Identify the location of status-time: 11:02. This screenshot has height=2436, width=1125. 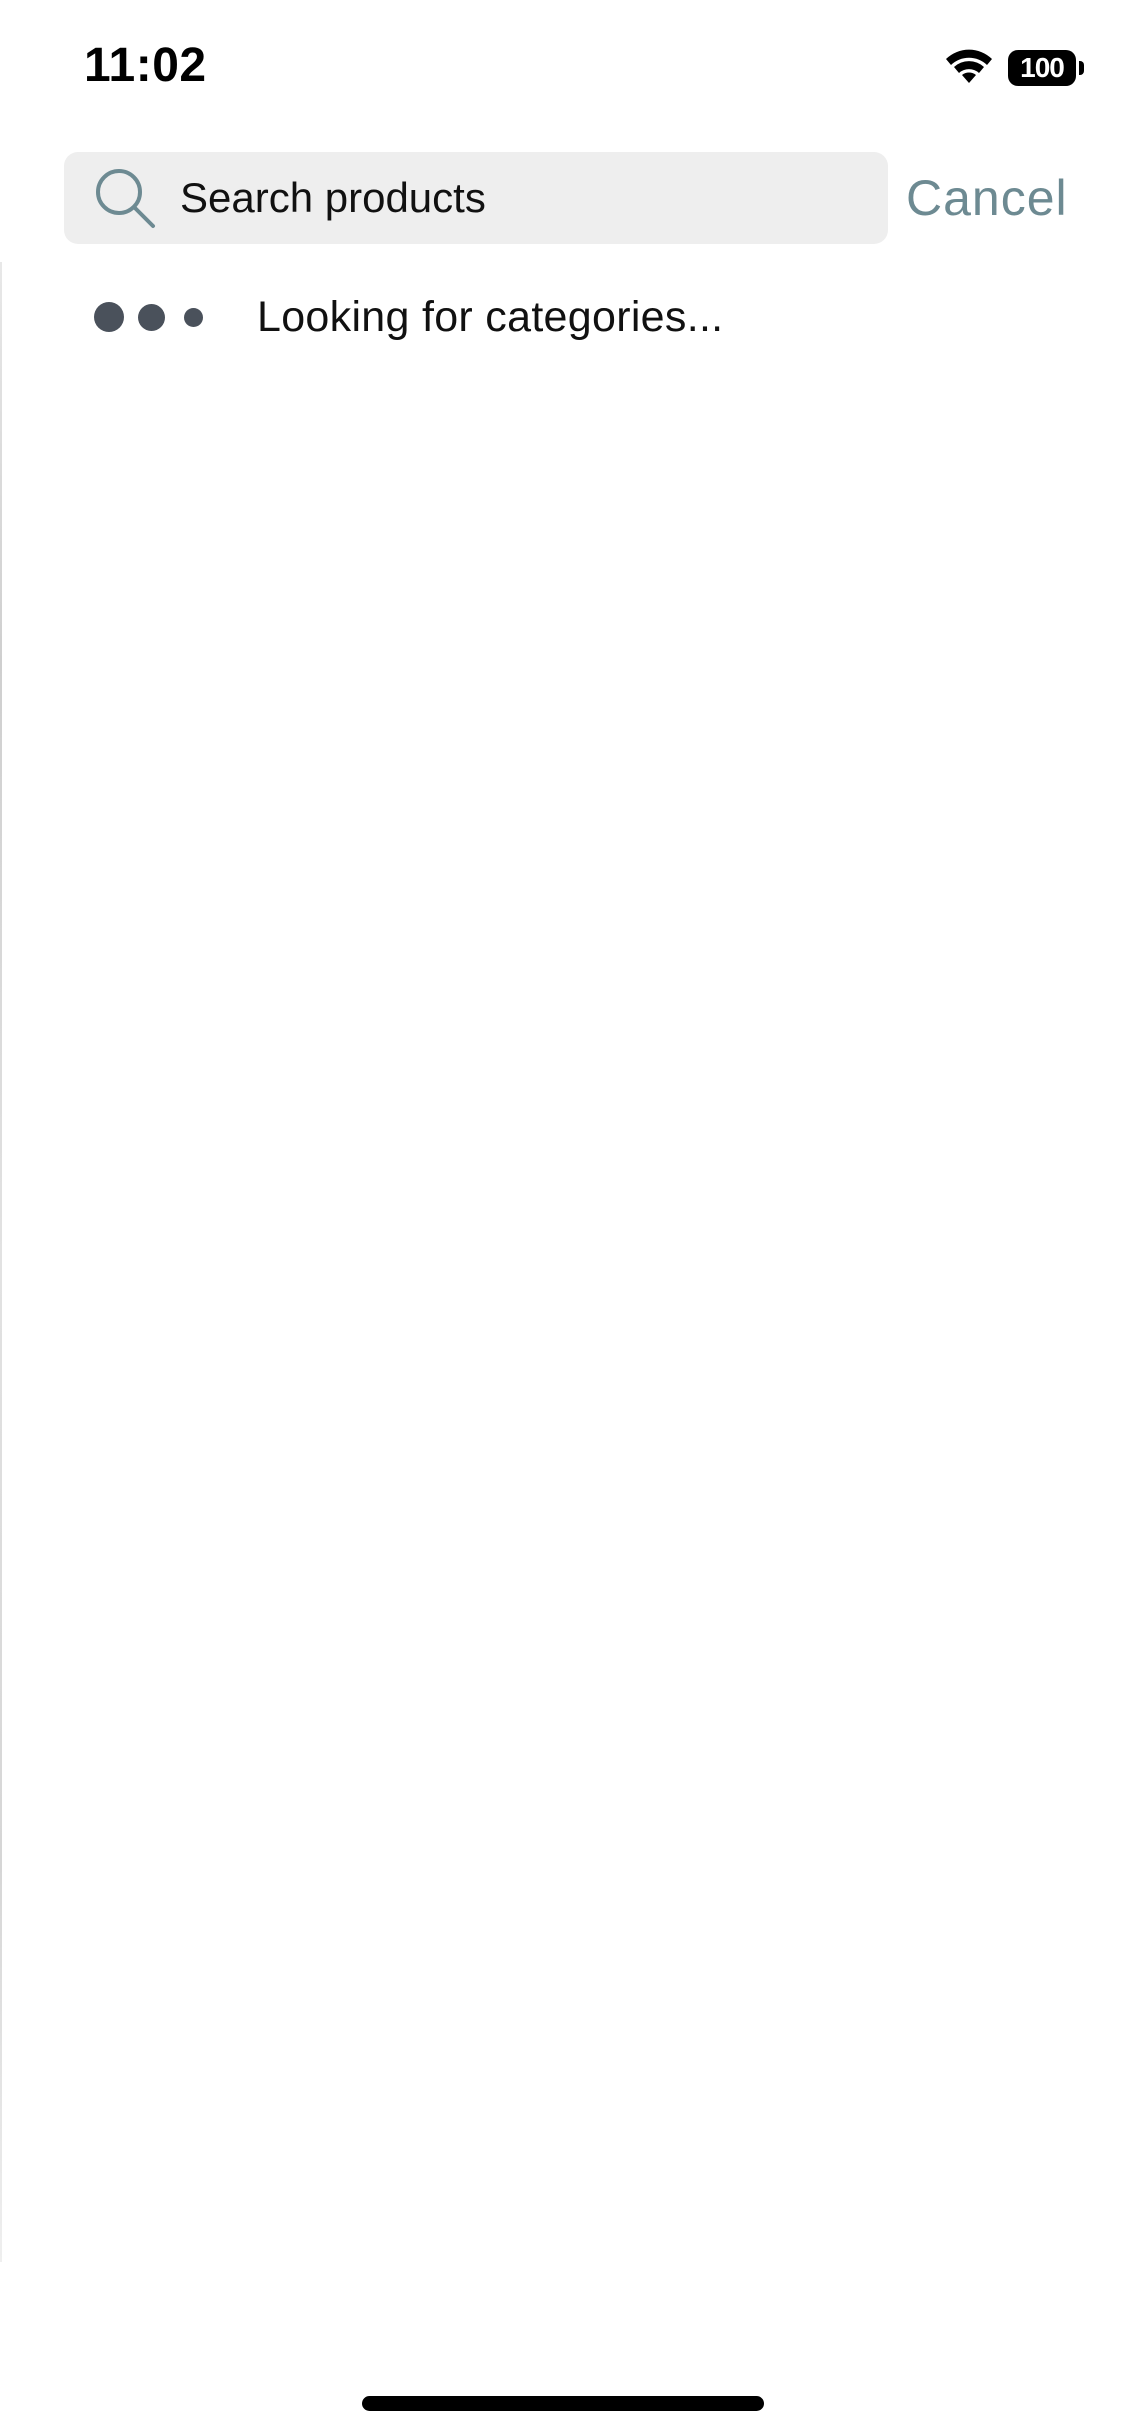
(145, 65).